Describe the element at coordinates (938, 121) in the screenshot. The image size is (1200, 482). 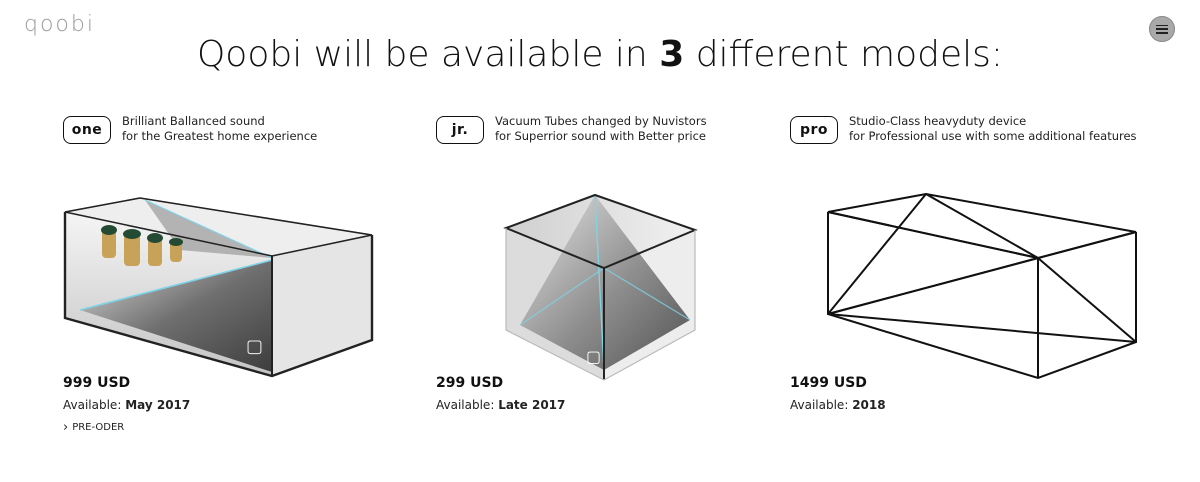
I see `description-line: Studio-Class heavyduty device` at that location.